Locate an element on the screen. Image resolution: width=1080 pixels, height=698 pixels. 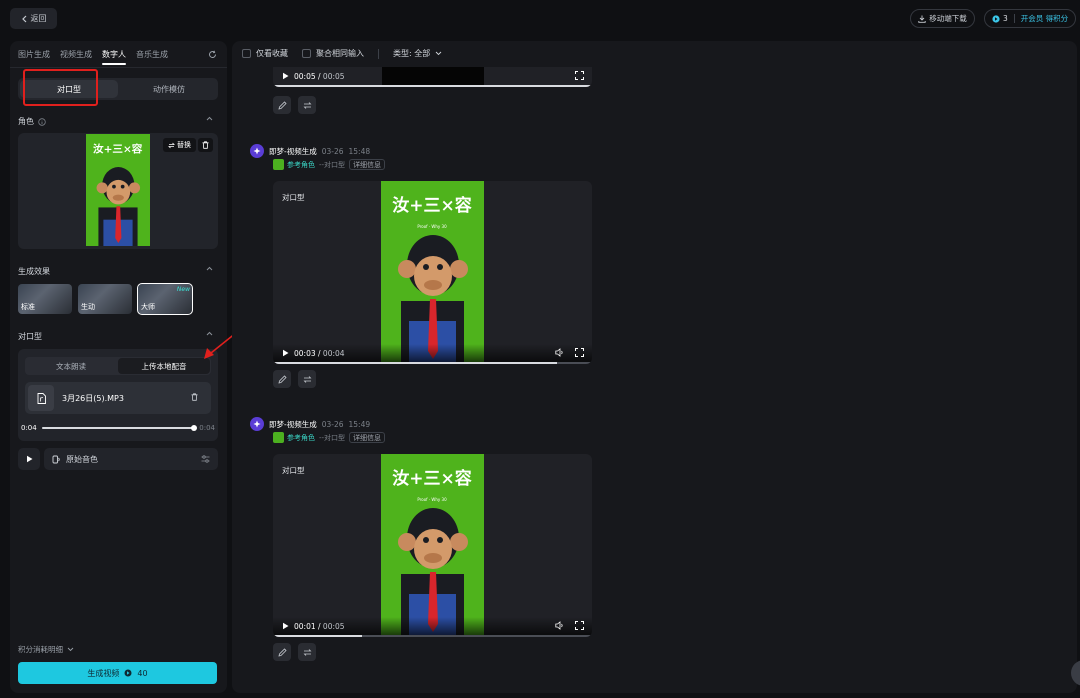
back-button: 返回 is located at coordinates (33, 18).